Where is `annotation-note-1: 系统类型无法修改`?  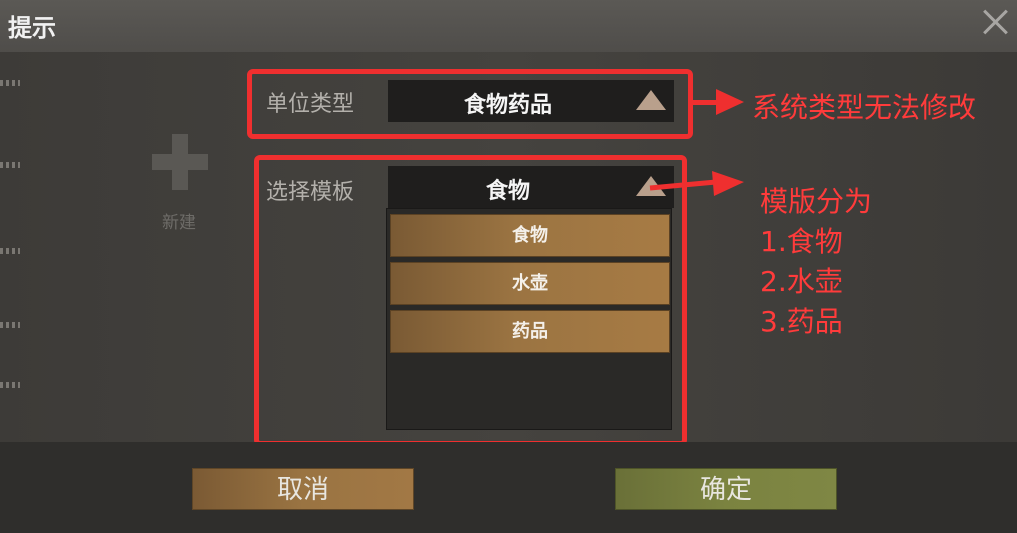
annotation-note-1: 系统类型无法修改 is located at coordinates (864, 107).